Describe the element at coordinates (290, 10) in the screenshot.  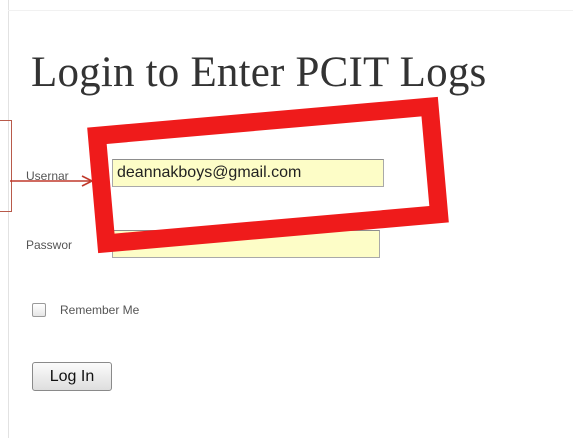
I see `page-top-border` at that location.